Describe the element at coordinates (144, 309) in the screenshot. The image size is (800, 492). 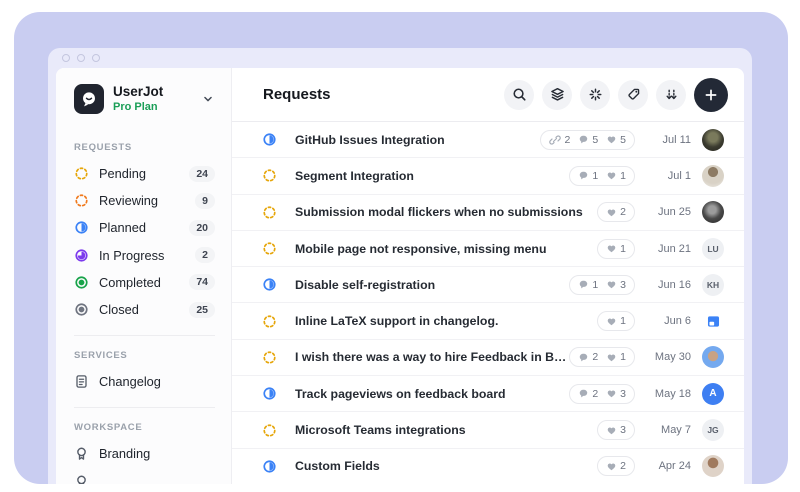
I see `sidebar-item-closed: Closed 25` at that location.